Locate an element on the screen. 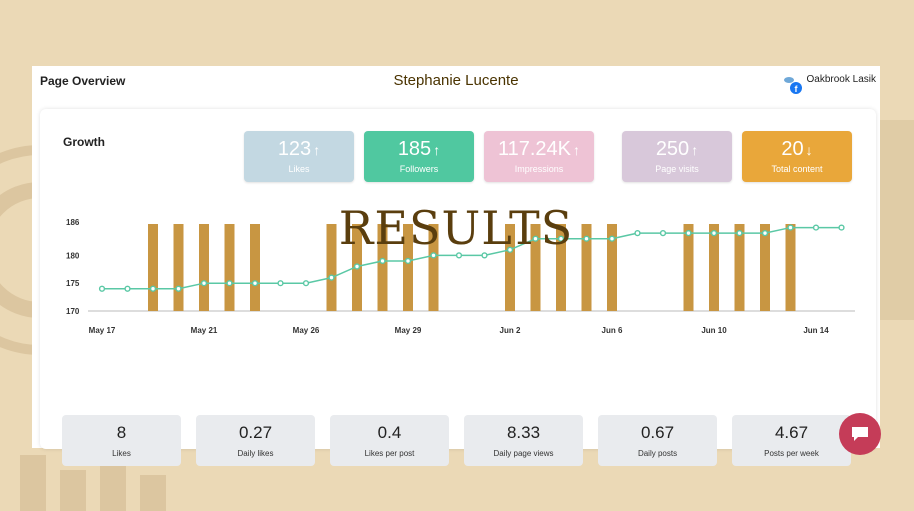 This screenshot has width=914, height=511. chat-button is located at coordinates (860, 434).